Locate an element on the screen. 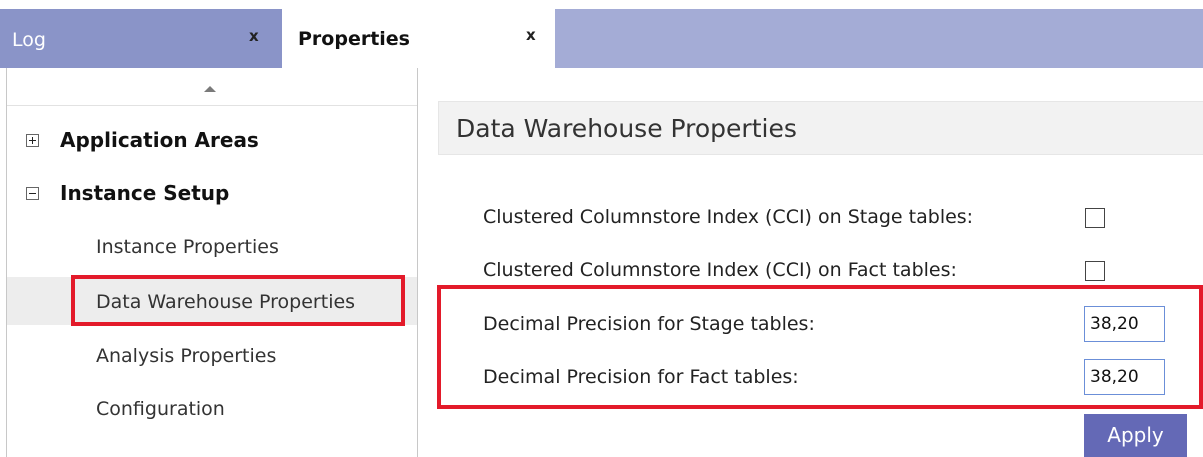  scroll-up-button is located at coordinates (212, 87).